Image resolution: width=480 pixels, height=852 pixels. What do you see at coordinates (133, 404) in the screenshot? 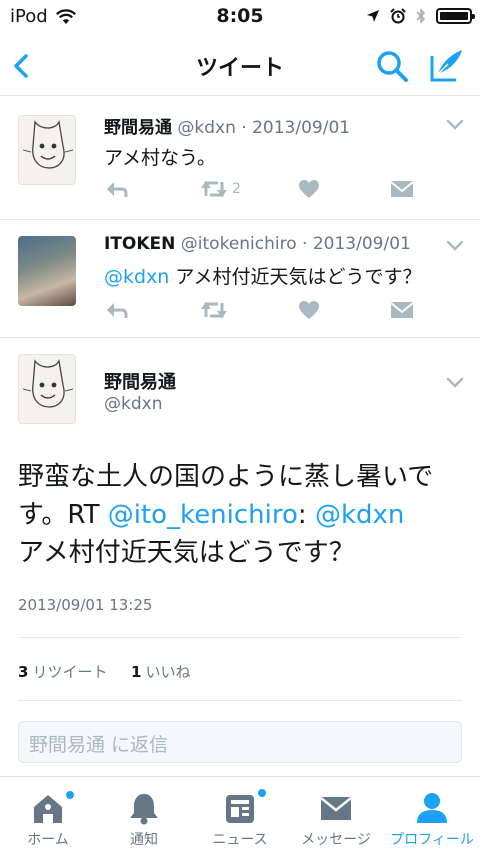
I see `detail-author-handle: @kdxn` at bounding box center [133, 404].